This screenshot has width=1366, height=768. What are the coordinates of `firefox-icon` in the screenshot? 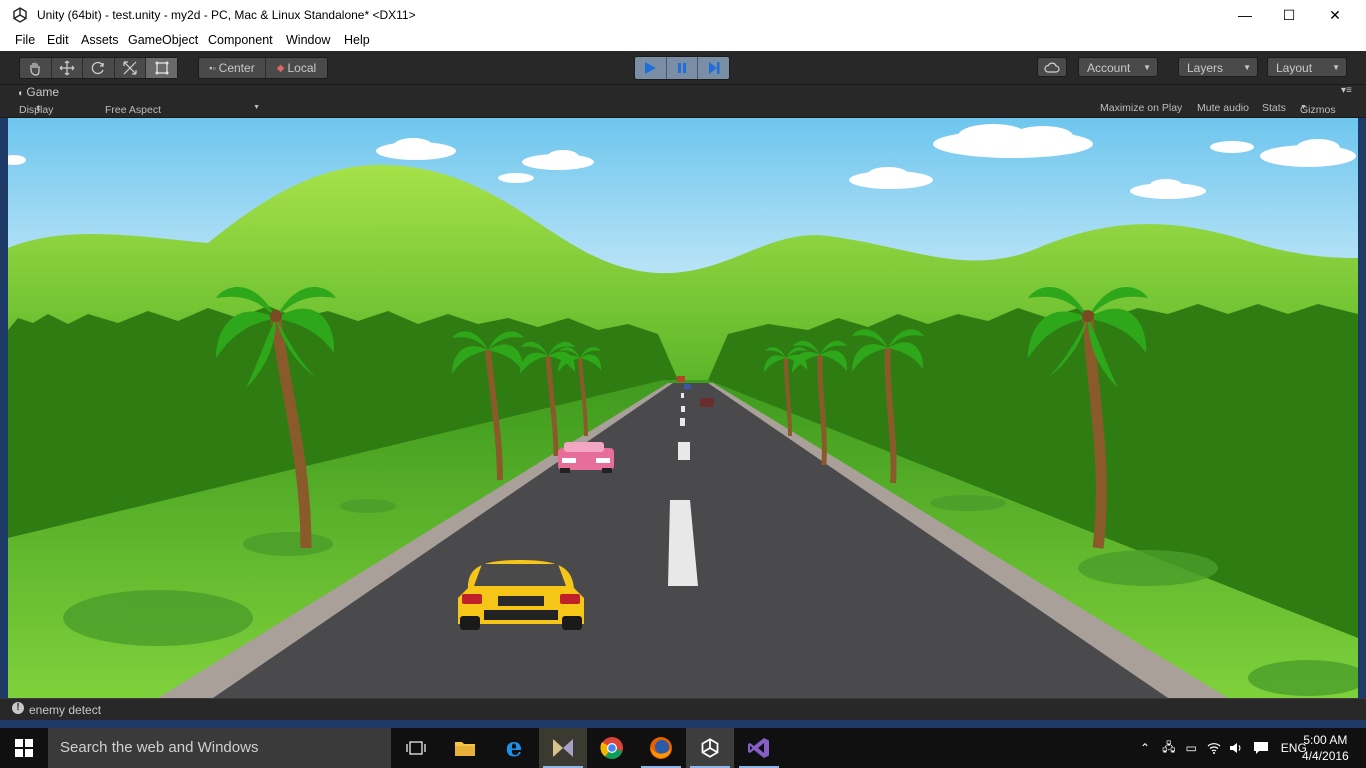 It's located at (661, 748).